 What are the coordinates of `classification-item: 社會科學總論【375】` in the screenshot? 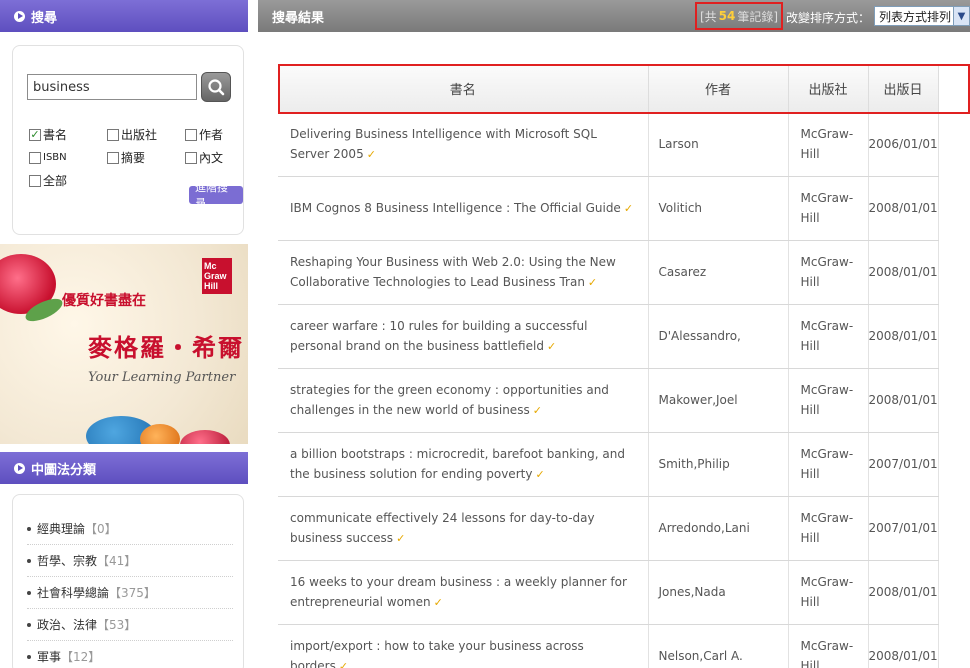 It's located at (130, 593).